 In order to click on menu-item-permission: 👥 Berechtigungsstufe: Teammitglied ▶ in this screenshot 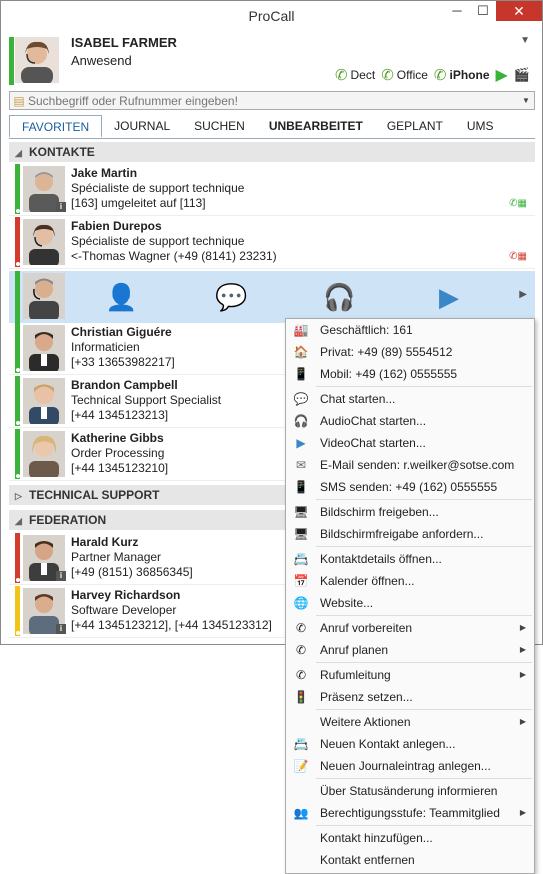, I will do `click(410, 813)`.